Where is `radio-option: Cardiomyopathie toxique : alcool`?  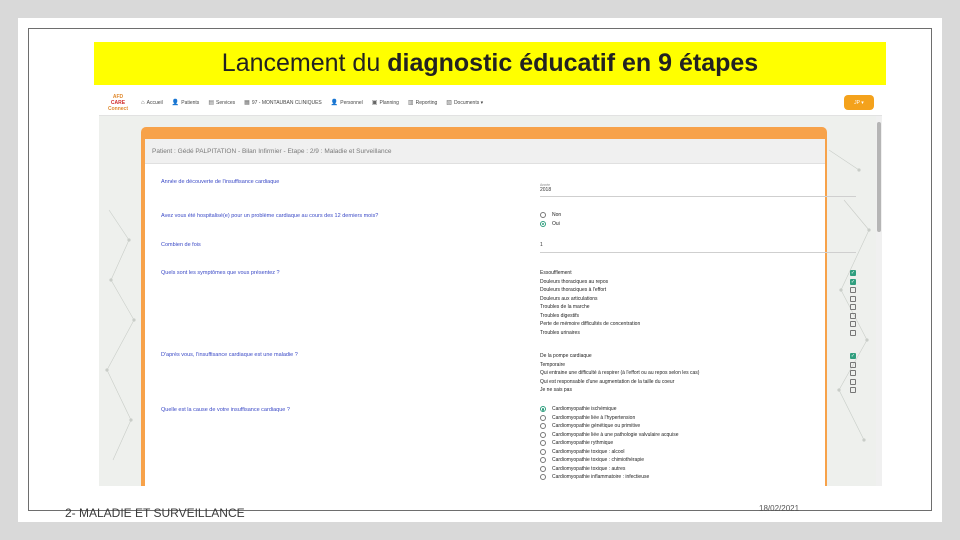
radio-option: Cardiomyopathie toxique : alcool is located at coordinates (698, 452).